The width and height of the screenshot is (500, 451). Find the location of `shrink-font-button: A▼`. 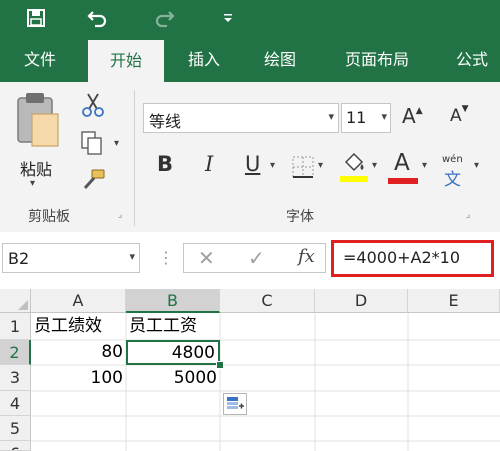

shrink-font-button: A▼ is located at coordinates (459, 115).